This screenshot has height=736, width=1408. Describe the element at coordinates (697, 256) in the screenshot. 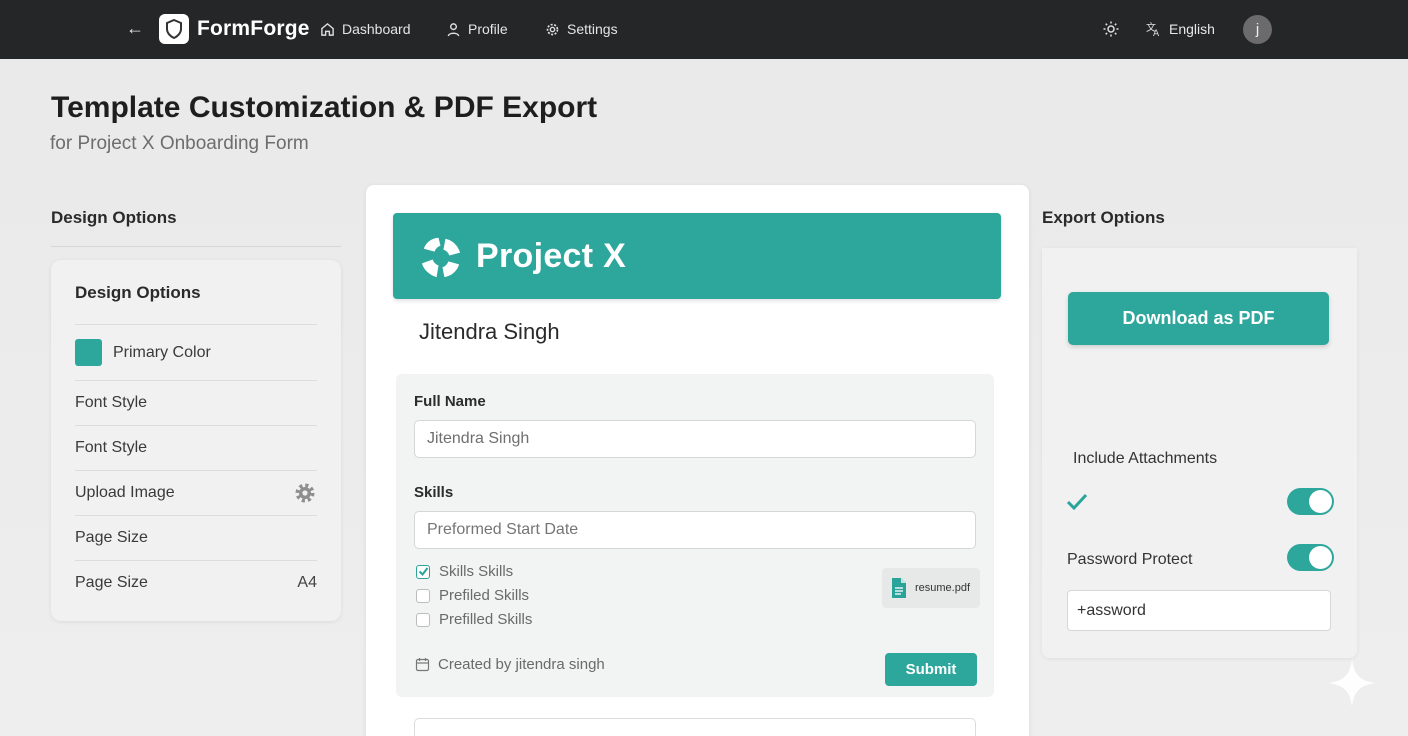

I see `form-header-banner: Project X` at that location.